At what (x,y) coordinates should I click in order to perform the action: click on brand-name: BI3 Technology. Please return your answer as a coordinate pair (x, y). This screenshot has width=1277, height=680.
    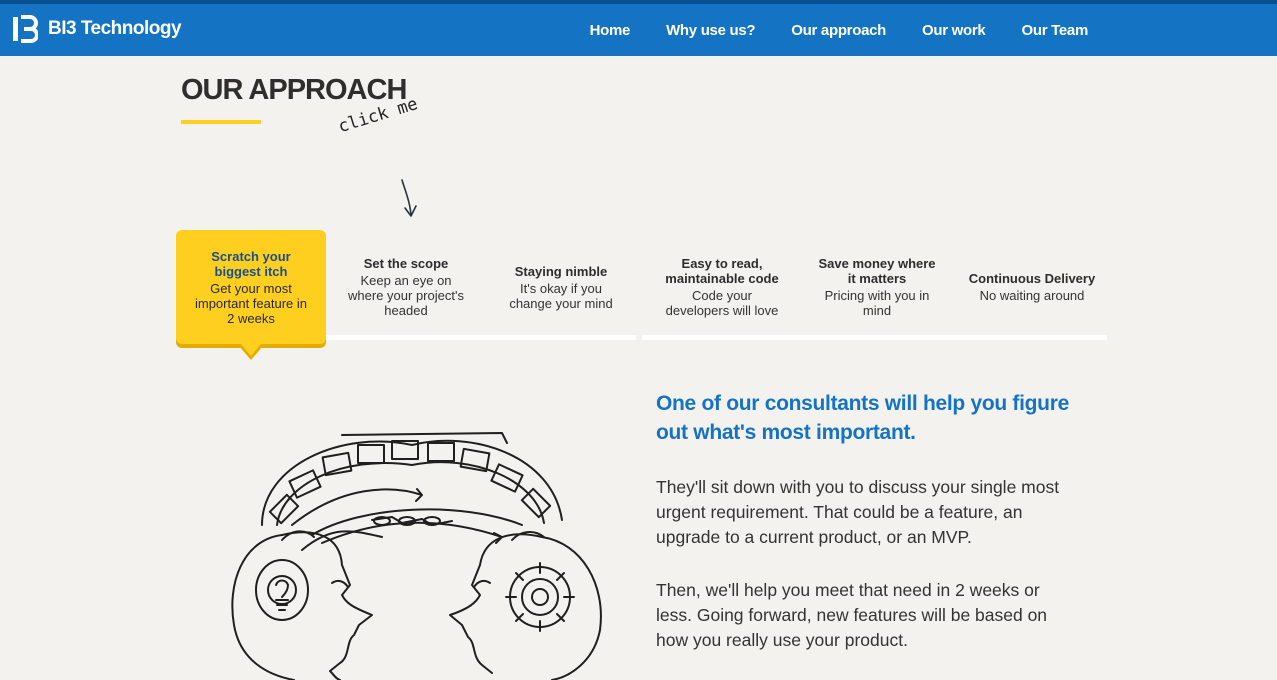
    Looking at the image, I should click on (115, 28).